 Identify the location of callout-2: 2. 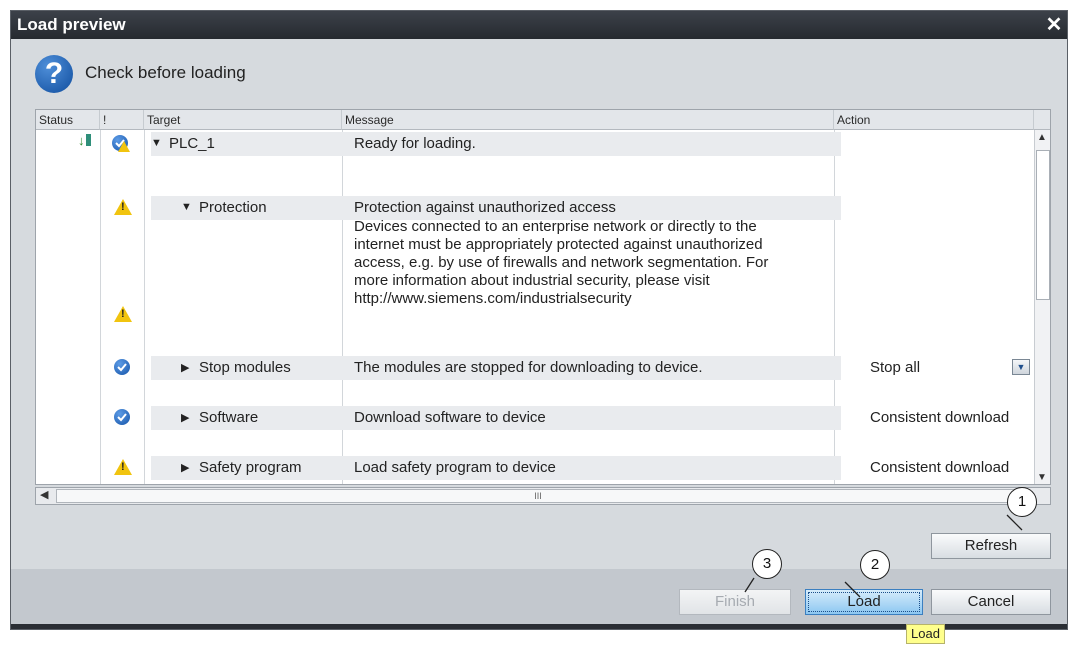
(875, 565).